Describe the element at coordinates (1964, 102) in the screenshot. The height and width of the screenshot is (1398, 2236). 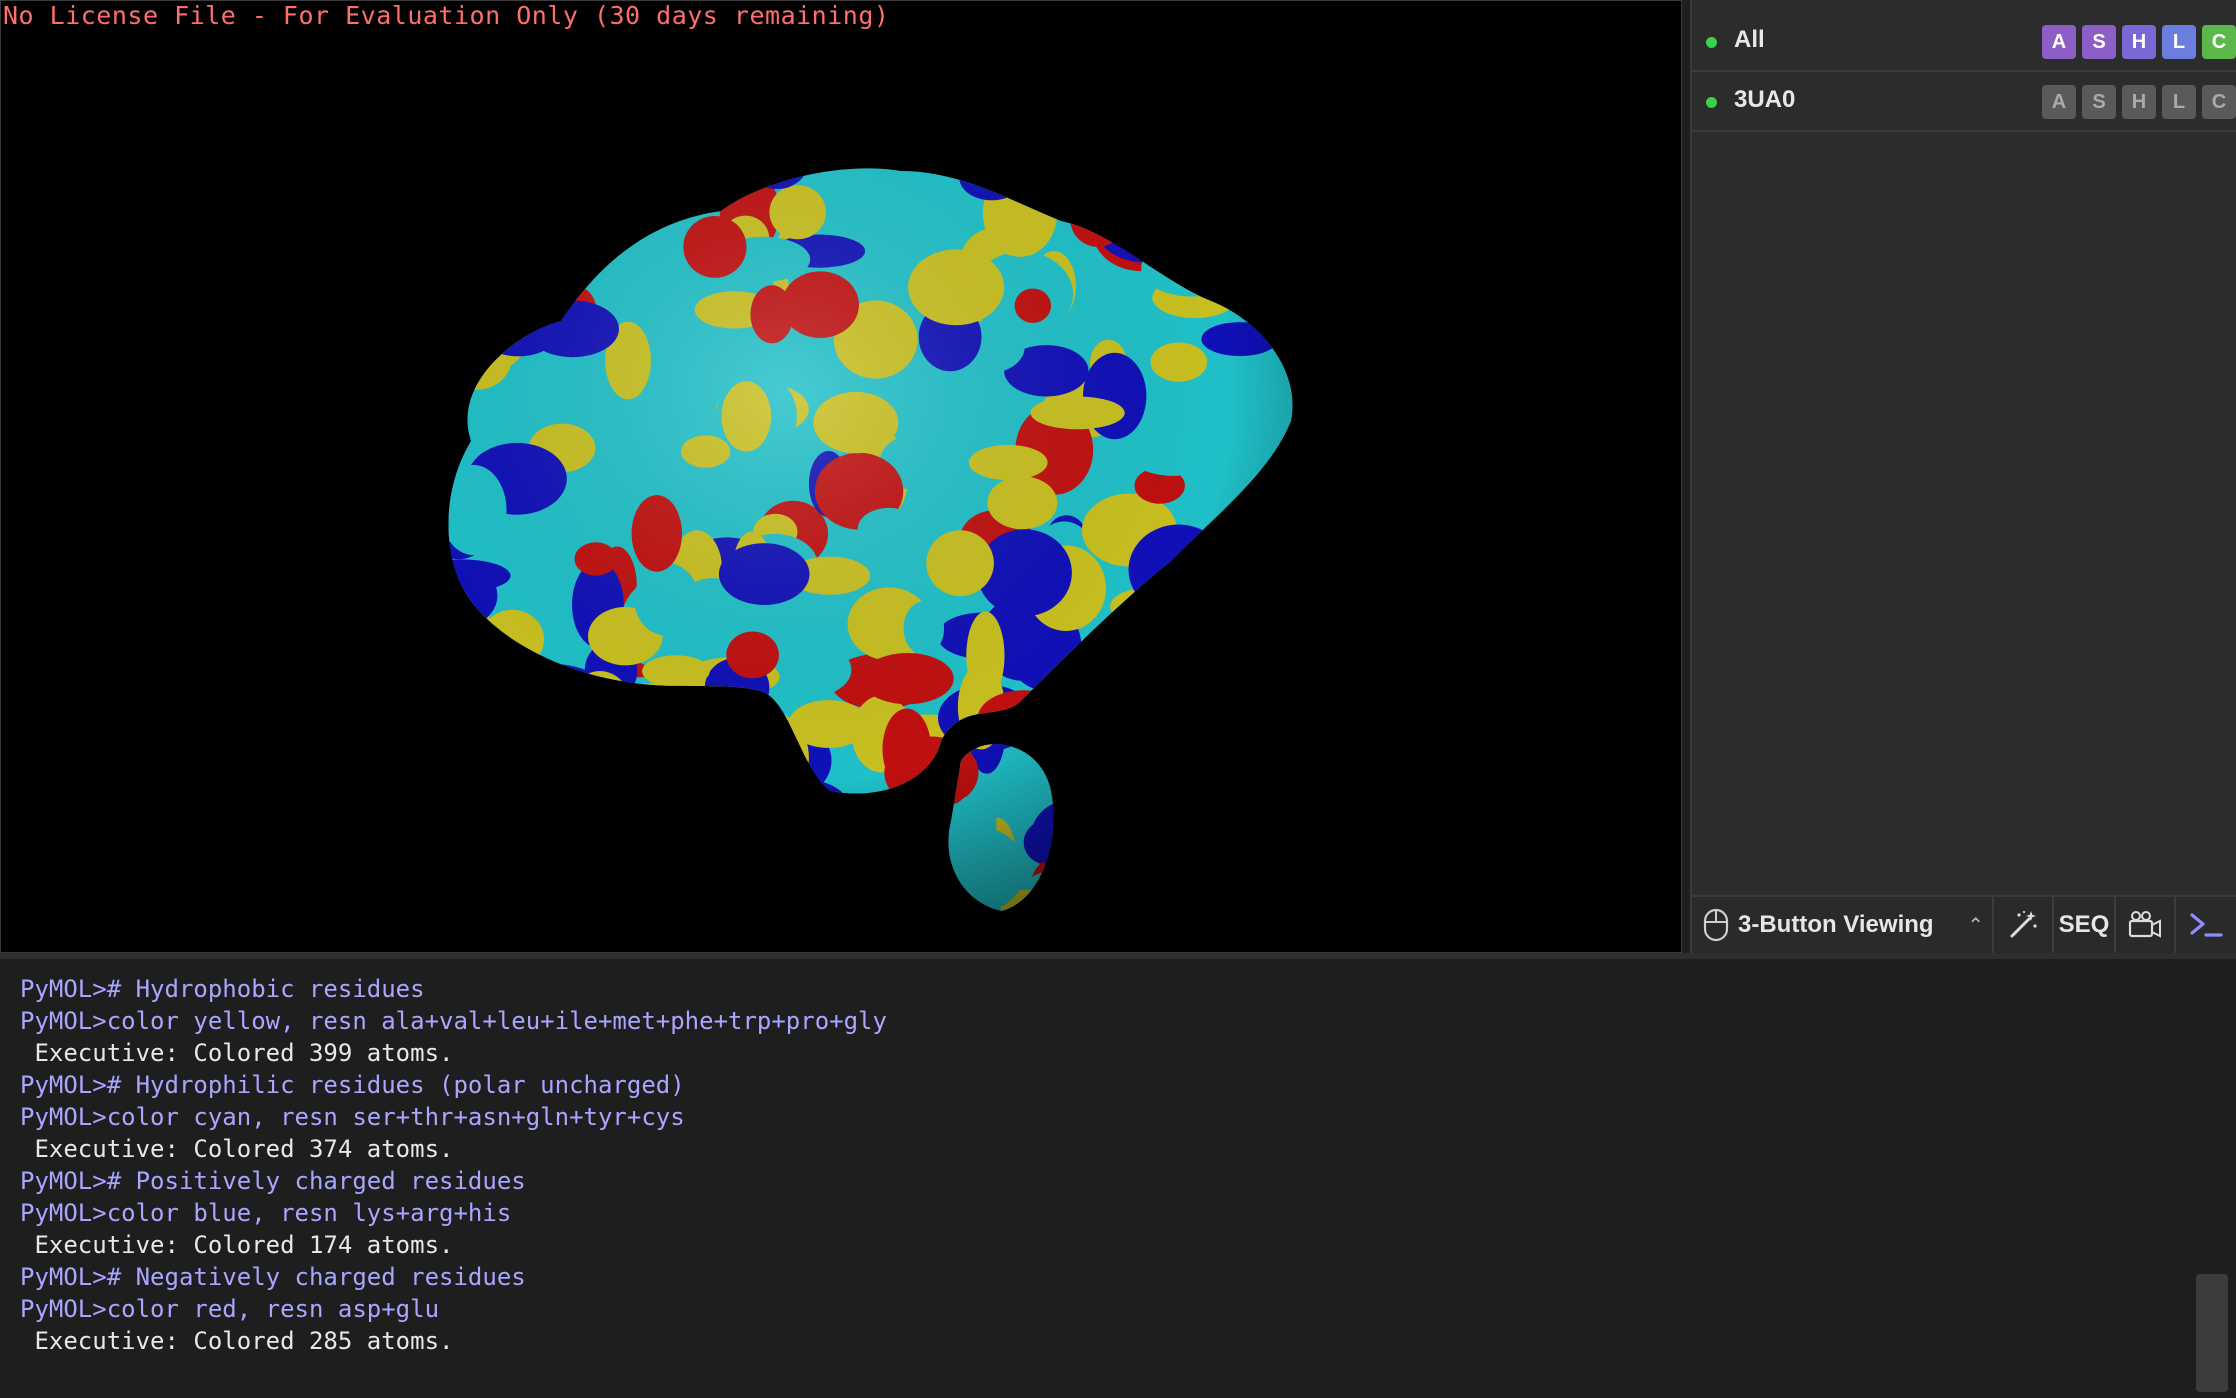
I see `object-row-3ua0: 3UA0 A S H L C` at that location.